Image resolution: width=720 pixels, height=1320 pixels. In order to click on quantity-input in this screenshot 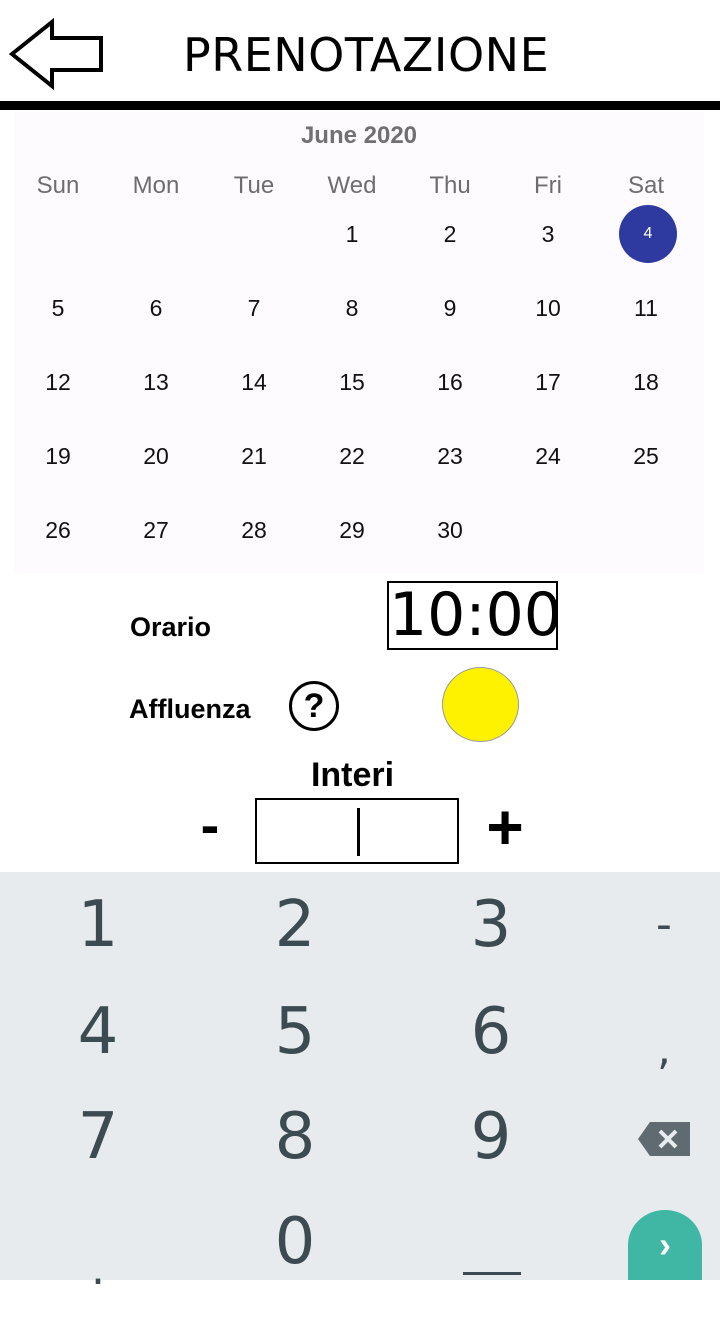, I will do `click(357, 831)`.